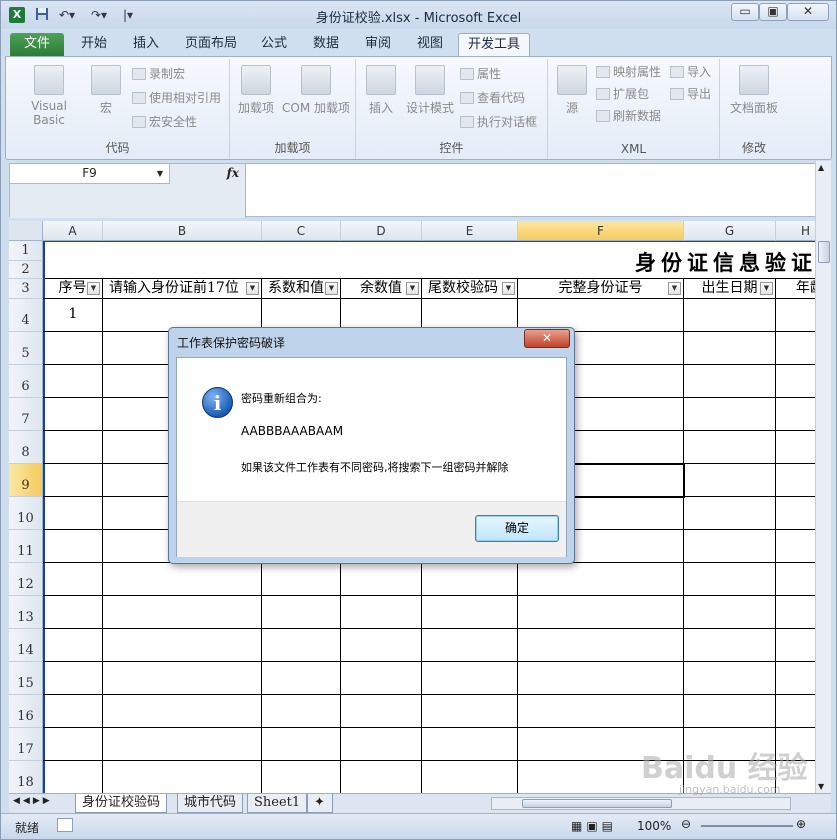 The image size is (837, 840). I want to click on zoom-level: 100%, so click(654, 826).